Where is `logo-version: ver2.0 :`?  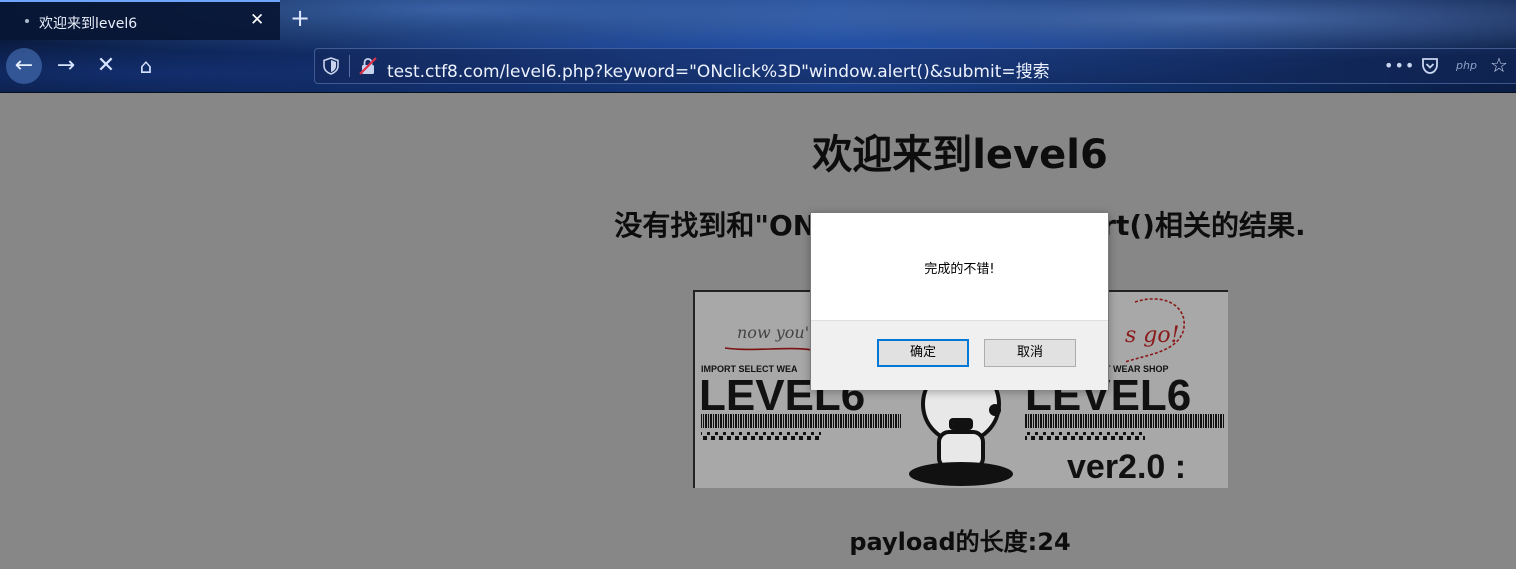
logo-version: ver2.0 : is located at coordinates (1126, 467).